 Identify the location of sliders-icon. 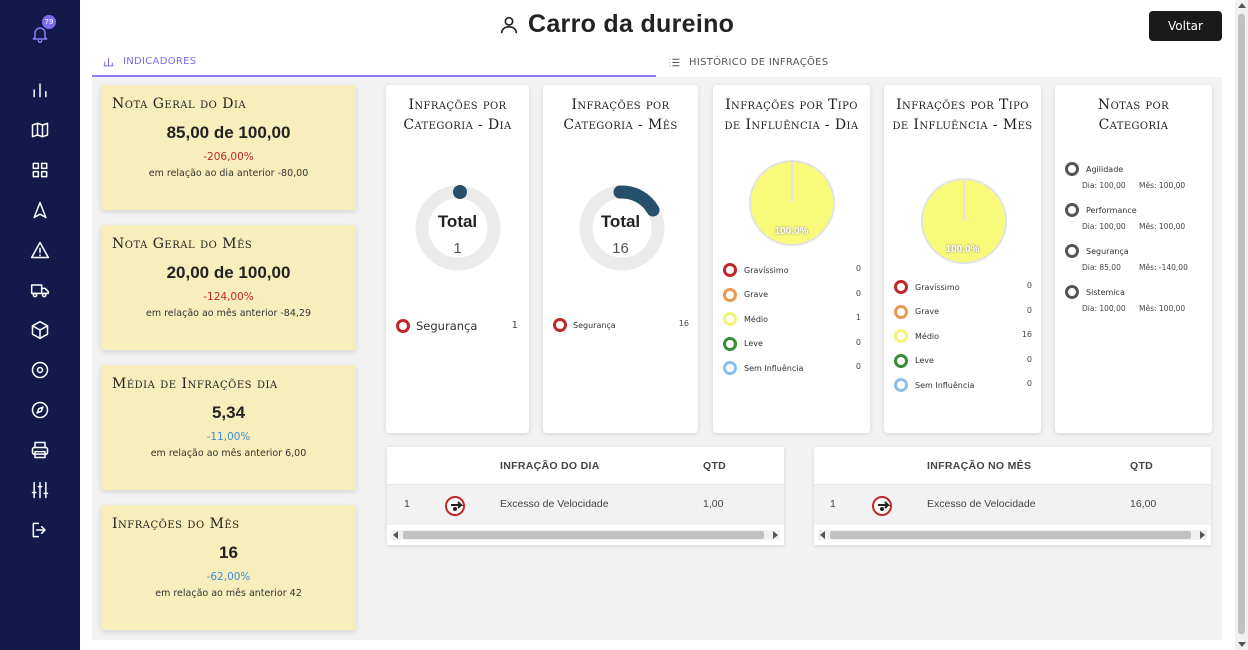
(40, 490).